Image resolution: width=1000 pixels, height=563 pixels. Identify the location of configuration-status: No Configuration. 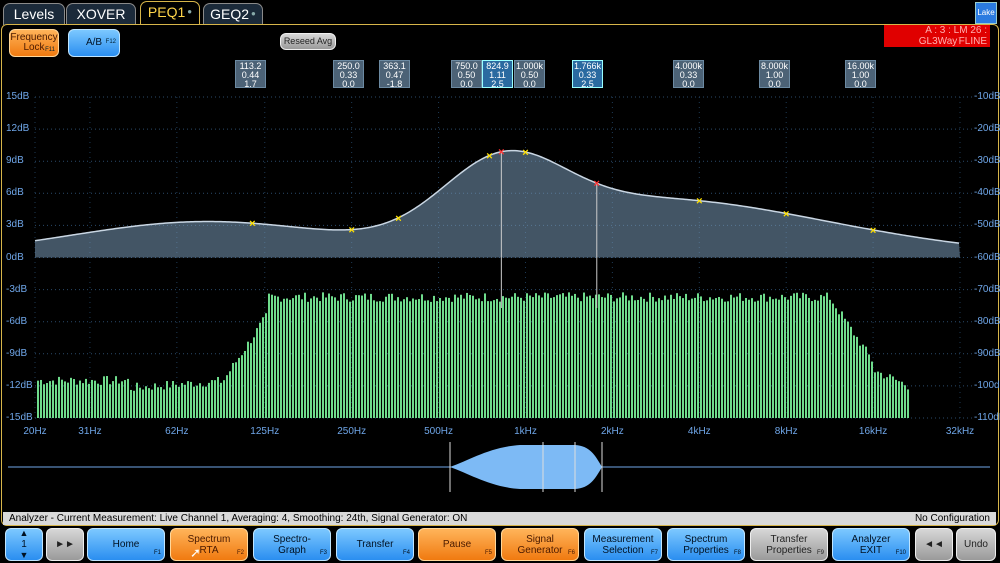
(952, 518).